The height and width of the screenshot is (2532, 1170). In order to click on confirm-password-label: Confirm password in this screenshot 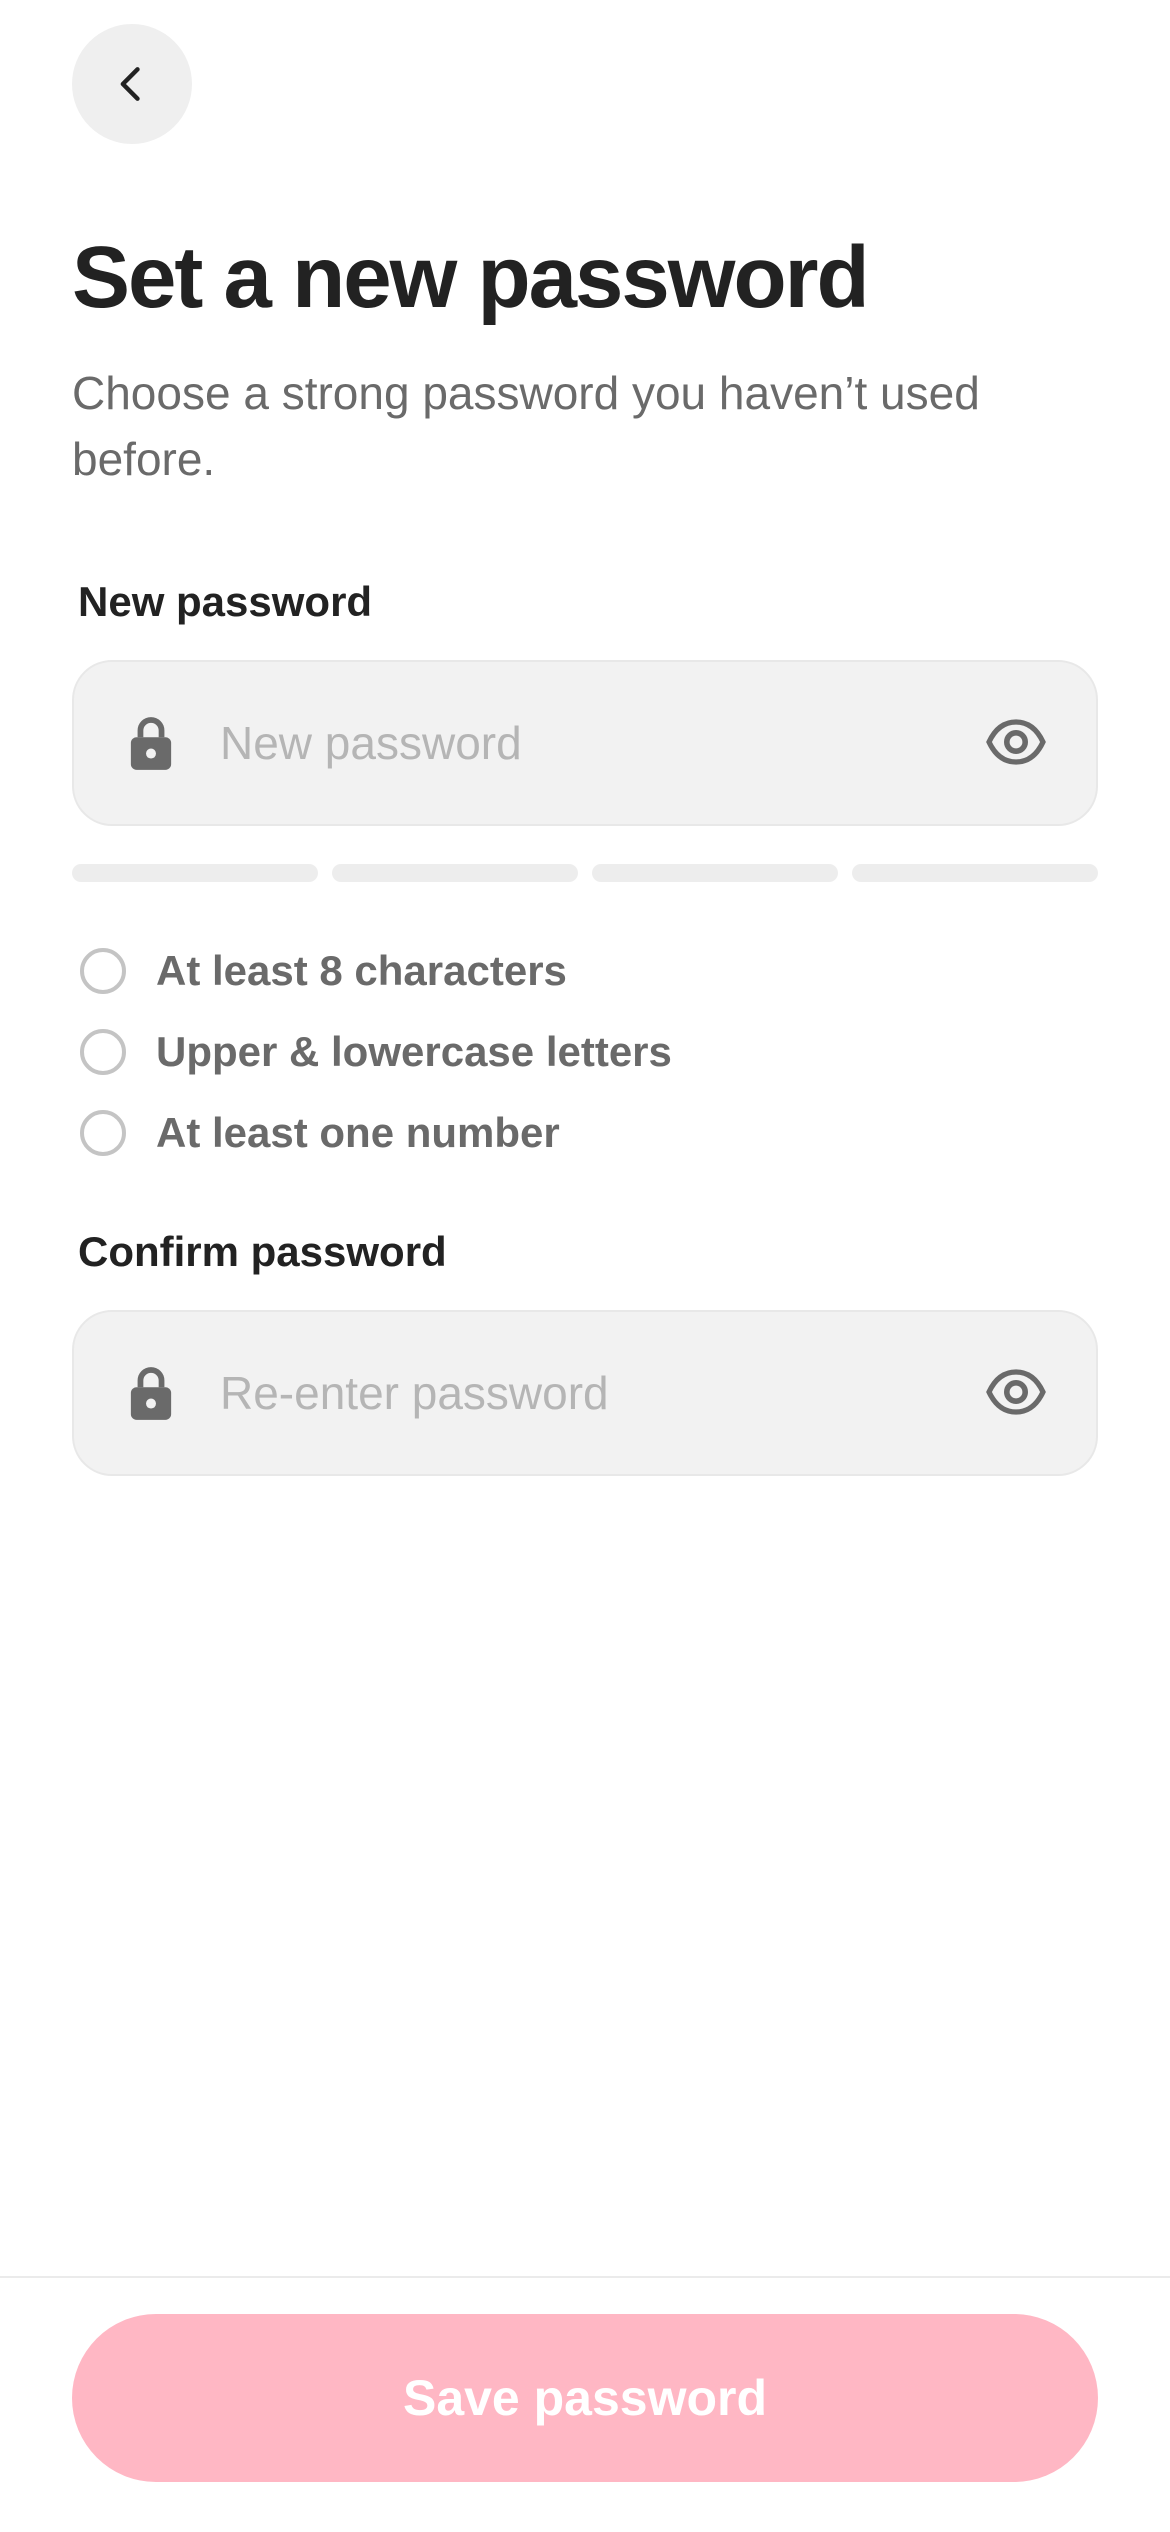, I will do `click(262, 1251)`.